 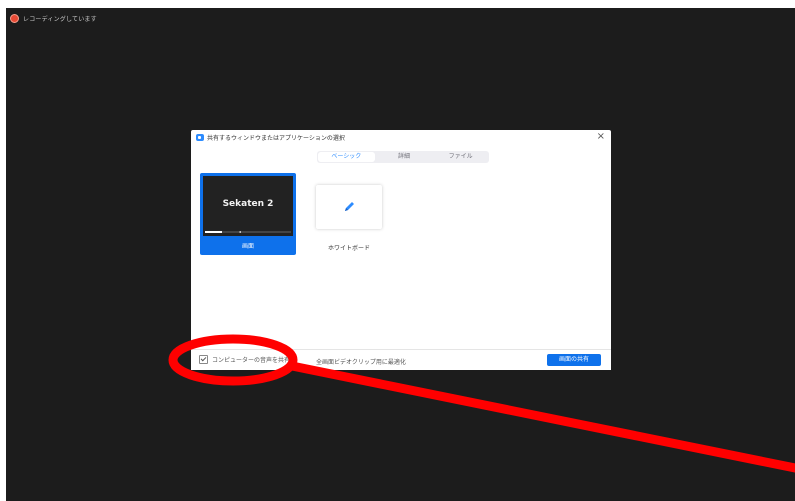 I want to click on share-option-screen: Sekaten 2 画面, so click(x=248, y=214).